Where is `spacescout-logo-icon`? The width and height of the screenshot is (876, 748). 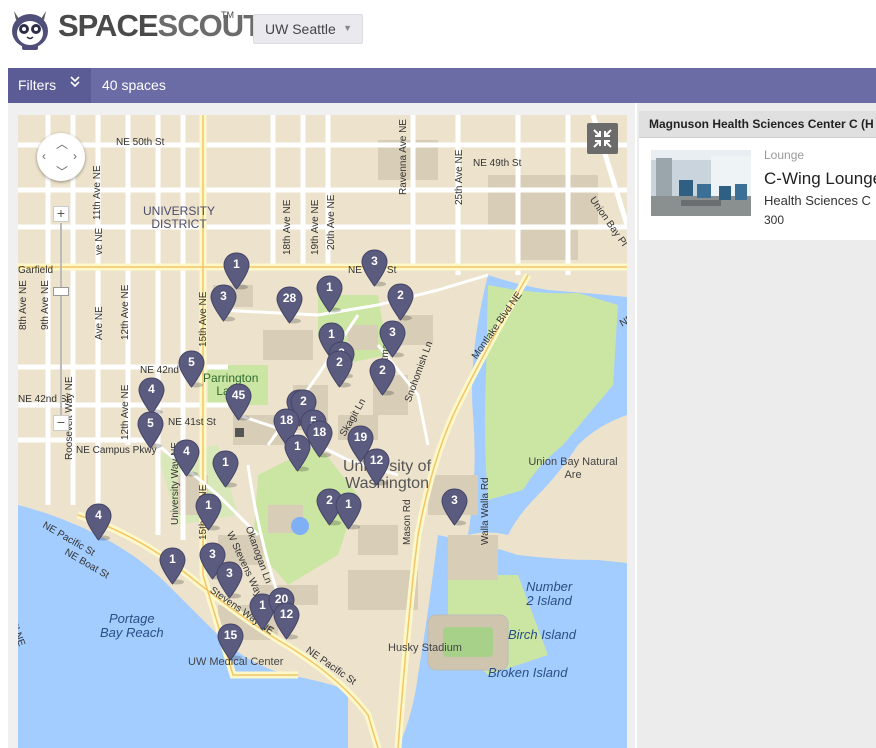
spacescout-logo-icon is located at coordinates (30, 28).